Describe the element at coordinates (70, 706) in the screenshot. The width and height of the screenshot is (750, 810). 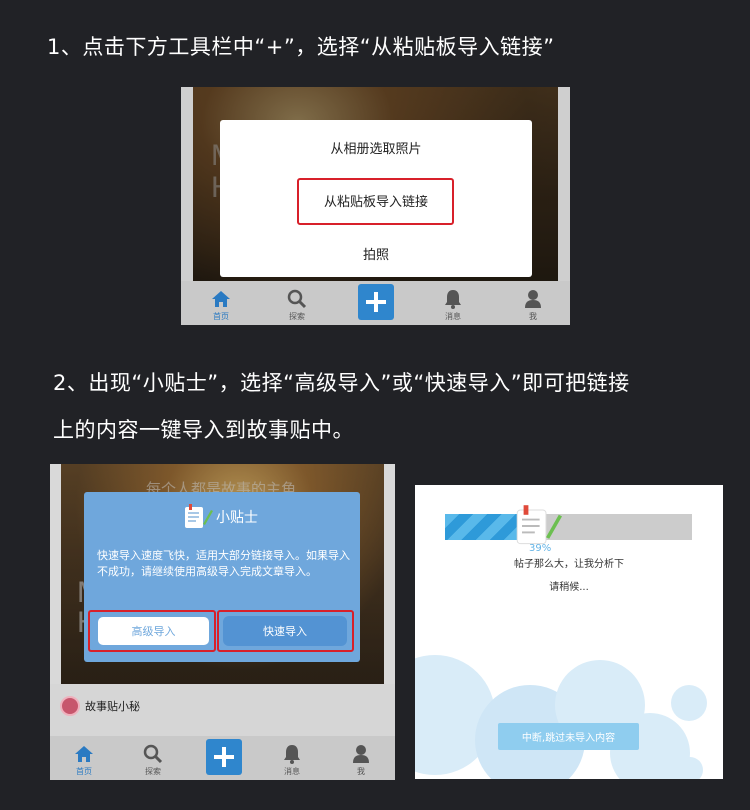
I see `author-avatar` at that location.